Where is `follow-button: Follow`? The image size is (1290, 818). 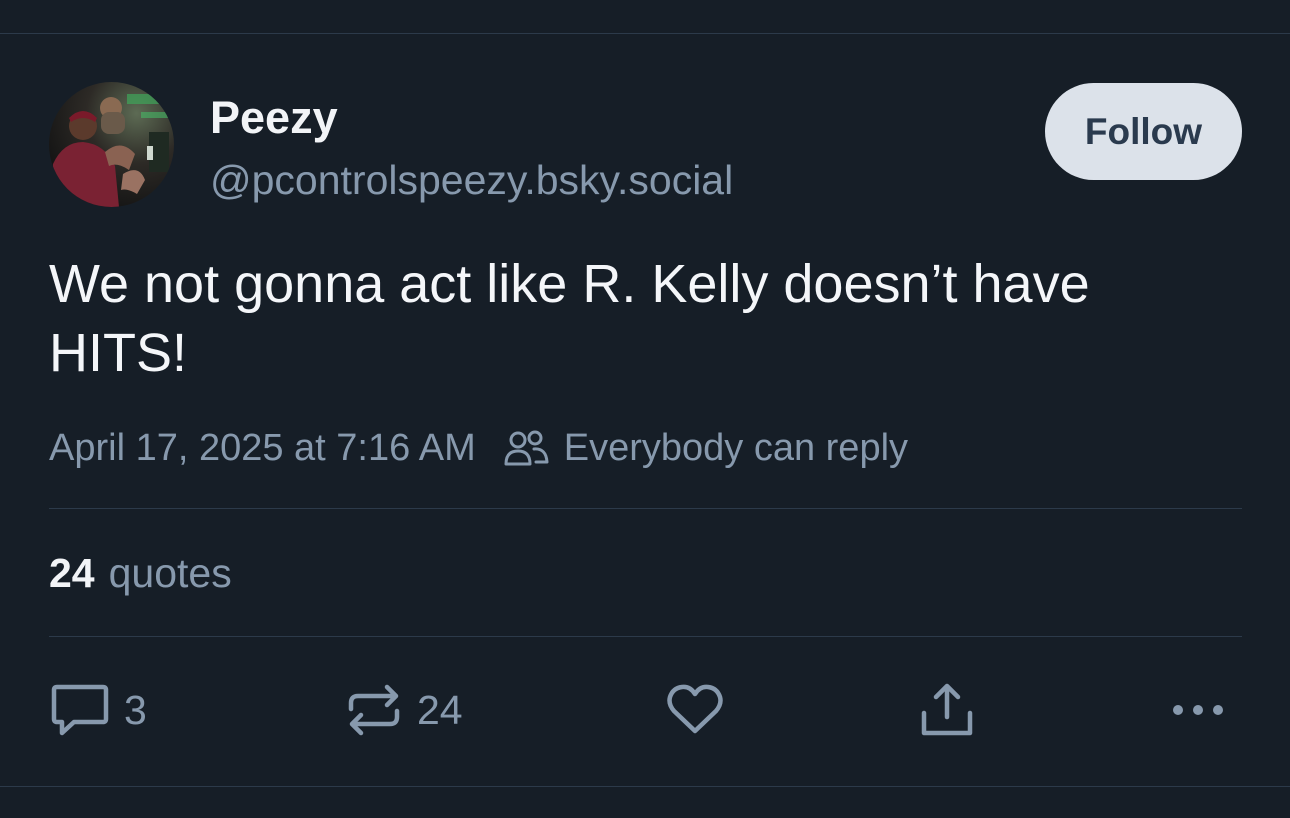
follow-button: Follow is located at coordinates (1143, 131).